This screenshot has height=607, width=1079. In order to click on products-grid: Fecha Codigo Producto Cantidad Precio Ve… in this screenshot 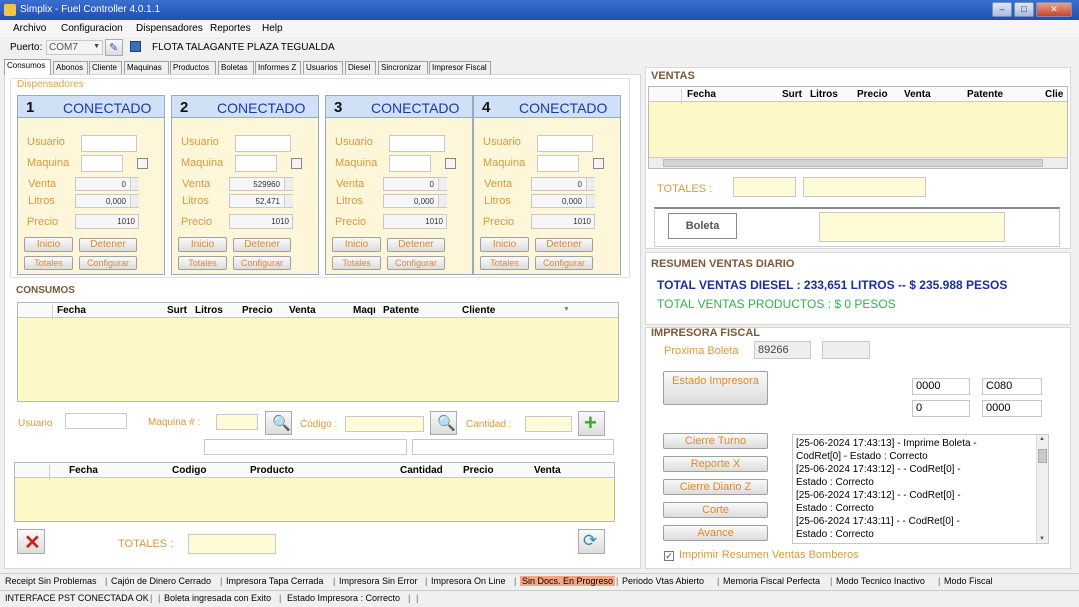, I will do `click(314, 492)`.